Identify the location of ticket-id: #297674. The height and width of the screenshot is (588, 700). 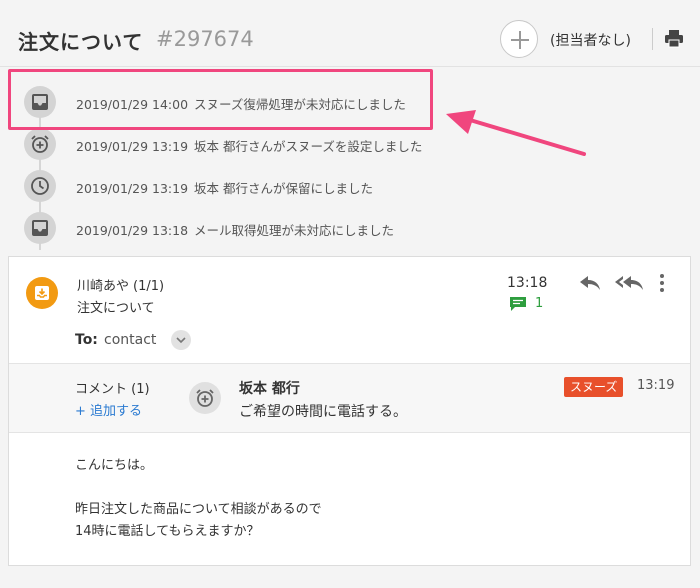
(205, 39).